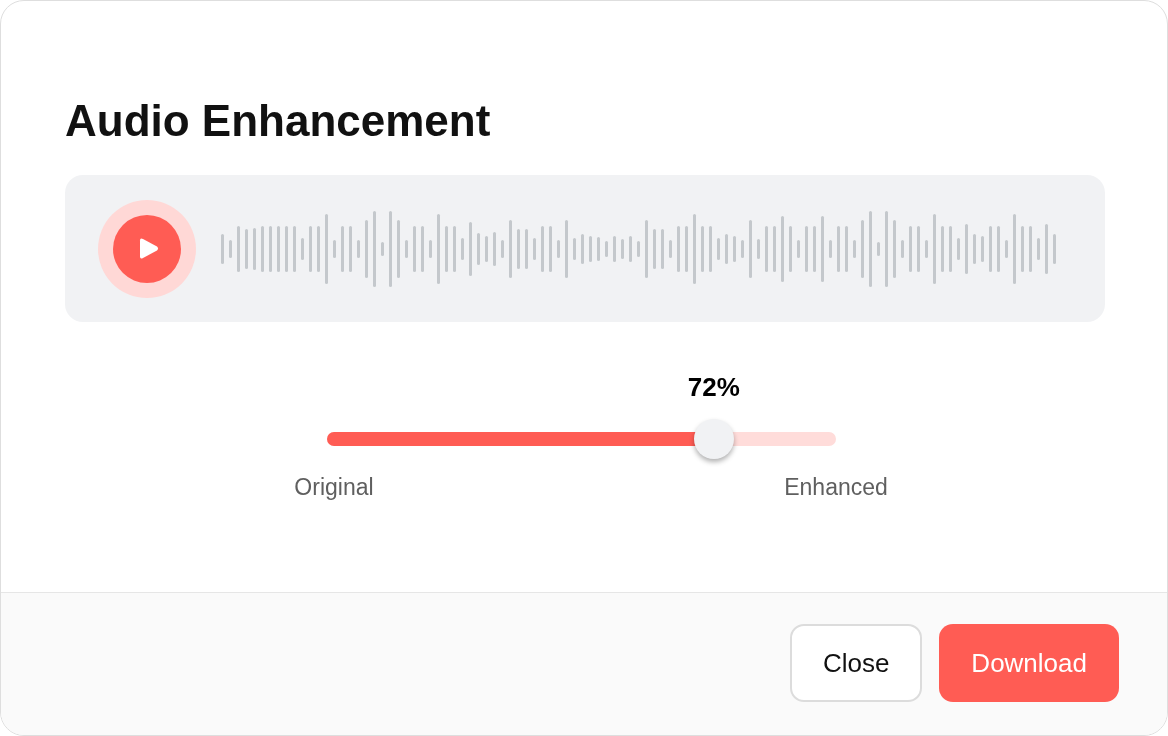 The image size is (1168, 736). I want to click on percentage-label: 72%, so click(713, 387).